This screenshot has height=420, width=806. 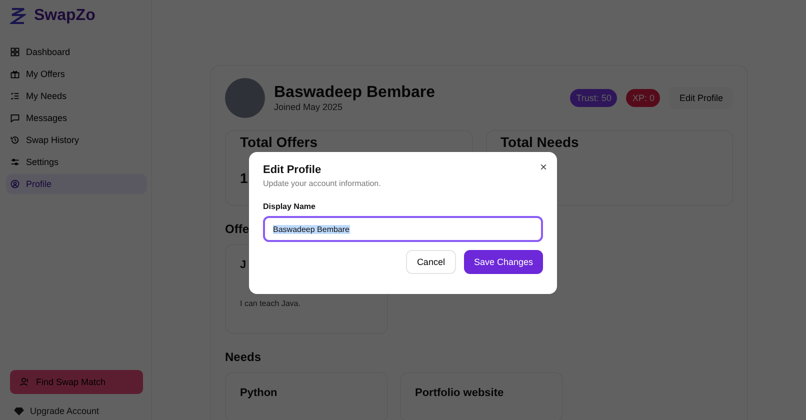 I want to click on dialog-subtitle: Update your account information., so click(x=322, y=183).